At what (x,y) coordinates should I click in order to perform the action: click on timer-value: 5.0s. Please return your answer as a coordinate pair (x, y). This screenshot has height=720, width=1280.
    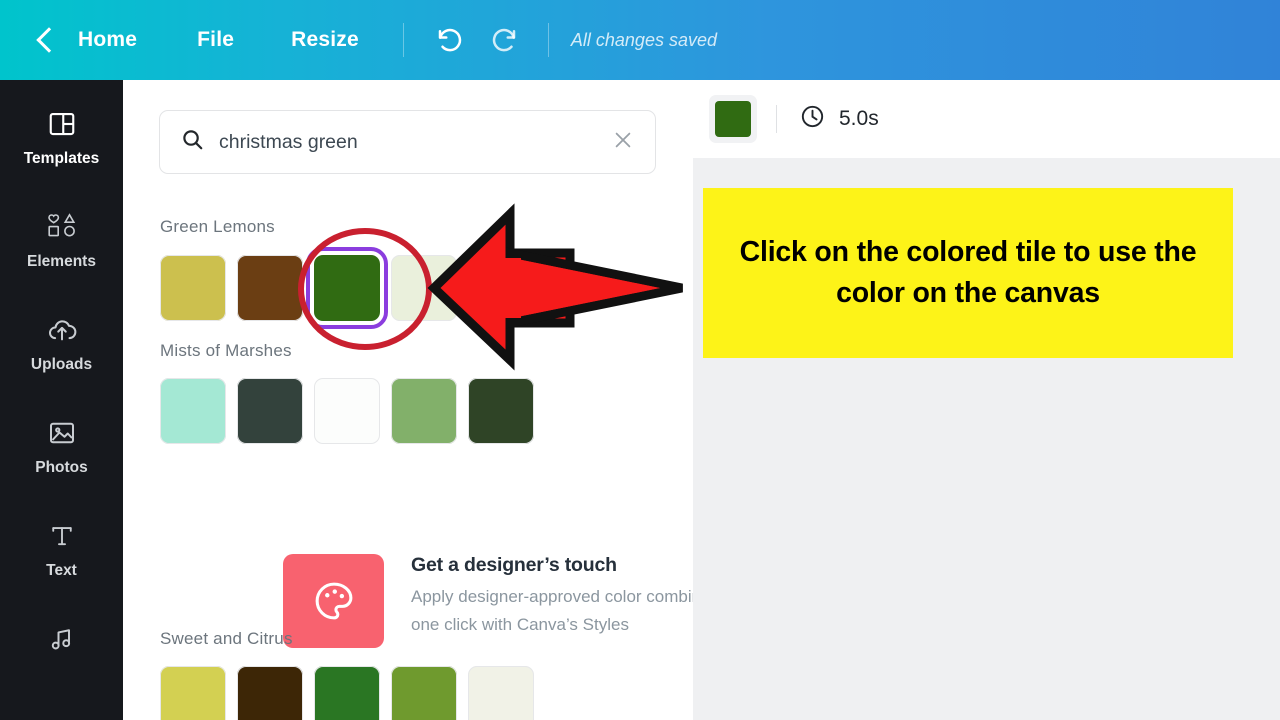
    Looking at the image, I should click on (859, 118).